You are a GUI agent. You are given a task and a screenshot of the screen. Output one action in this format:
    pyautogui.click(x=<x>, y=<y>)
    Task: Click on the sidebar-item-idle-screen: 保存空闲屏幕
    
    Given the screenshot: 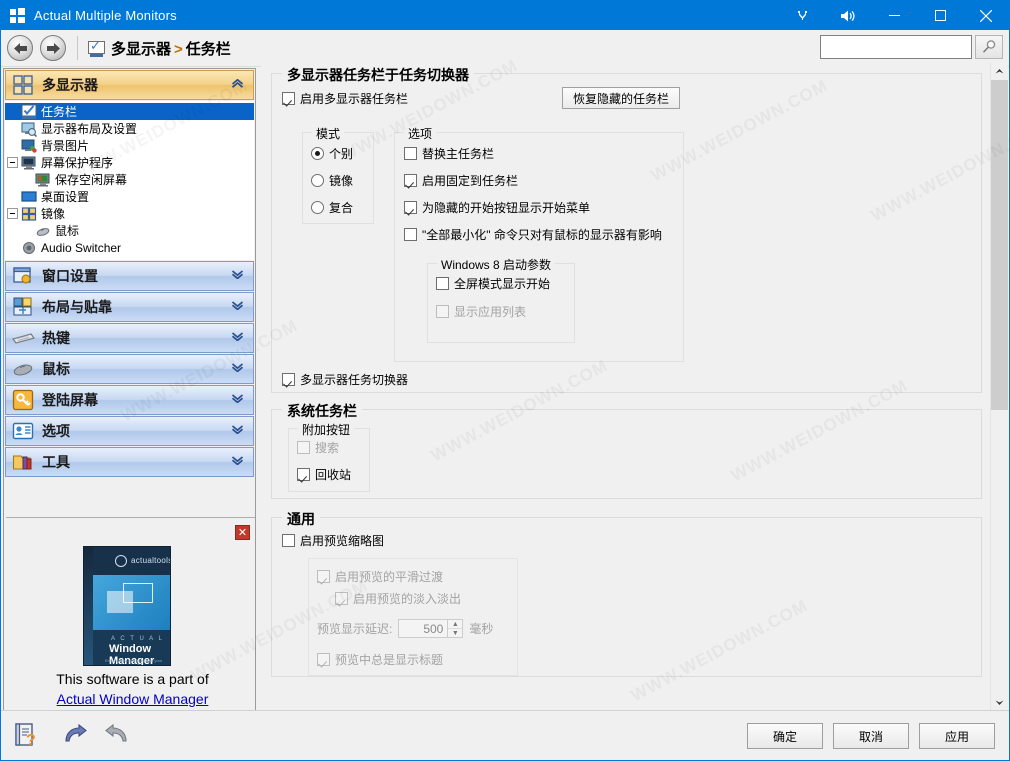 What is the action you would take?
    pyautogui.click(x=129, y=179)
    